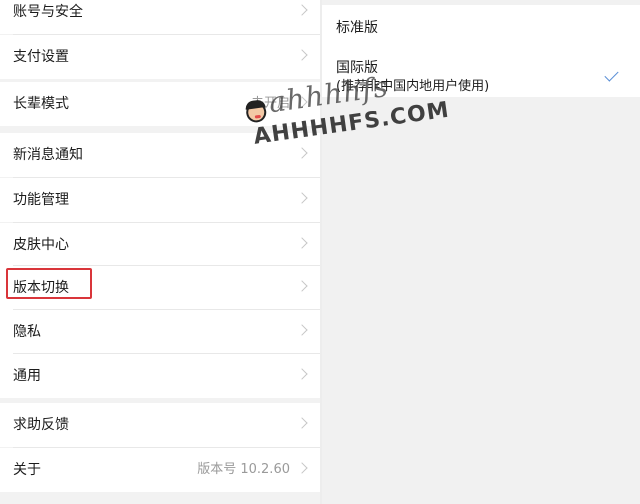 Image resolution: width=640 pixels, height=504 pixels. I want to click on highlight-annotation, so click(49, 283).